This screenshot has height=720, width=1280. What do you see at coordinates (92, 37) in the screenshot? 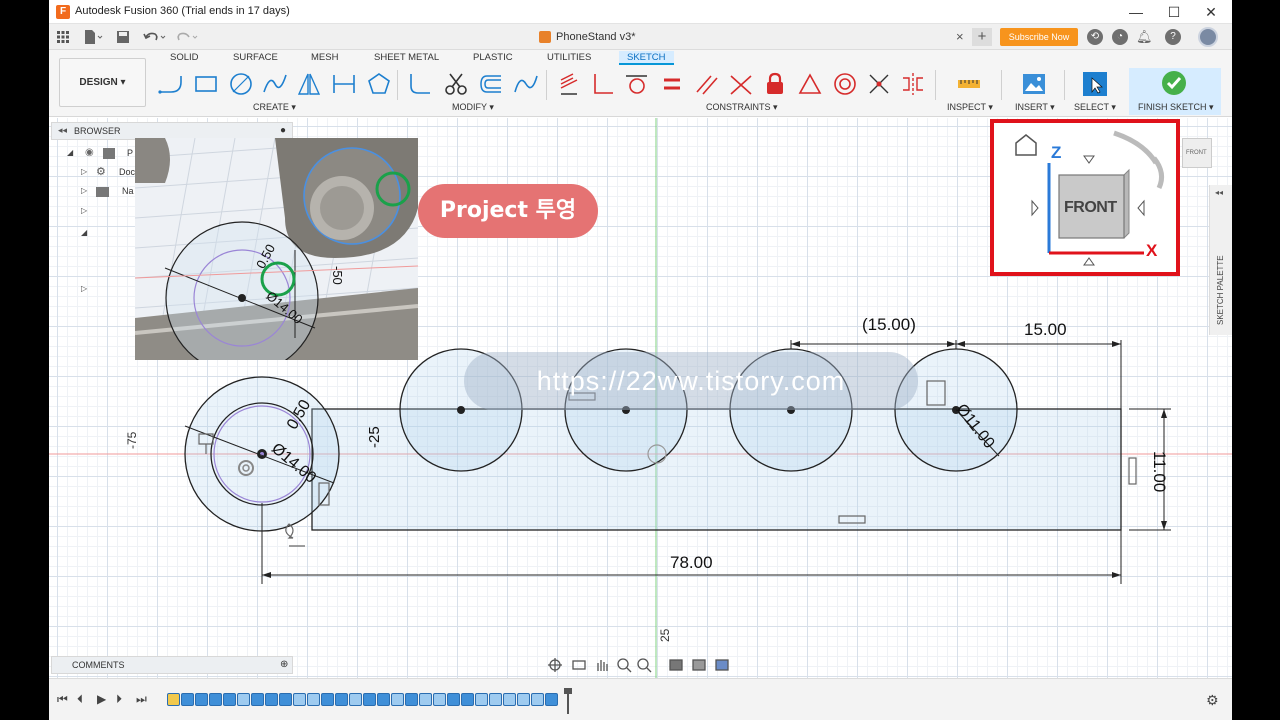
I see `file-menu-icon` at bounding box center [92, 37].